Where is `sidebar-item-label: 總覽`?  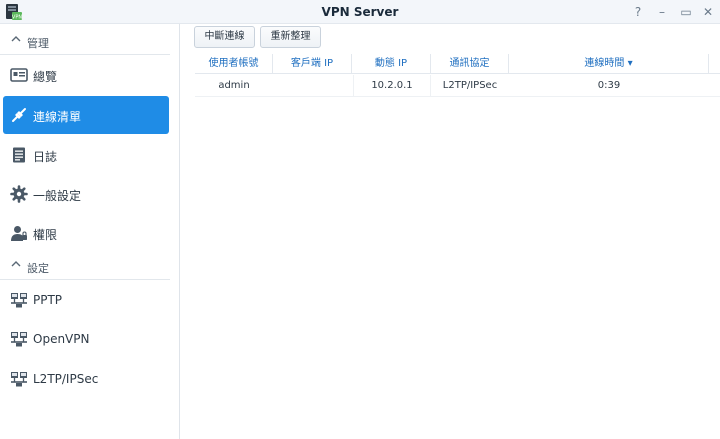 sidebar-item-label: 總覽 is located at coordinates (45, 77).